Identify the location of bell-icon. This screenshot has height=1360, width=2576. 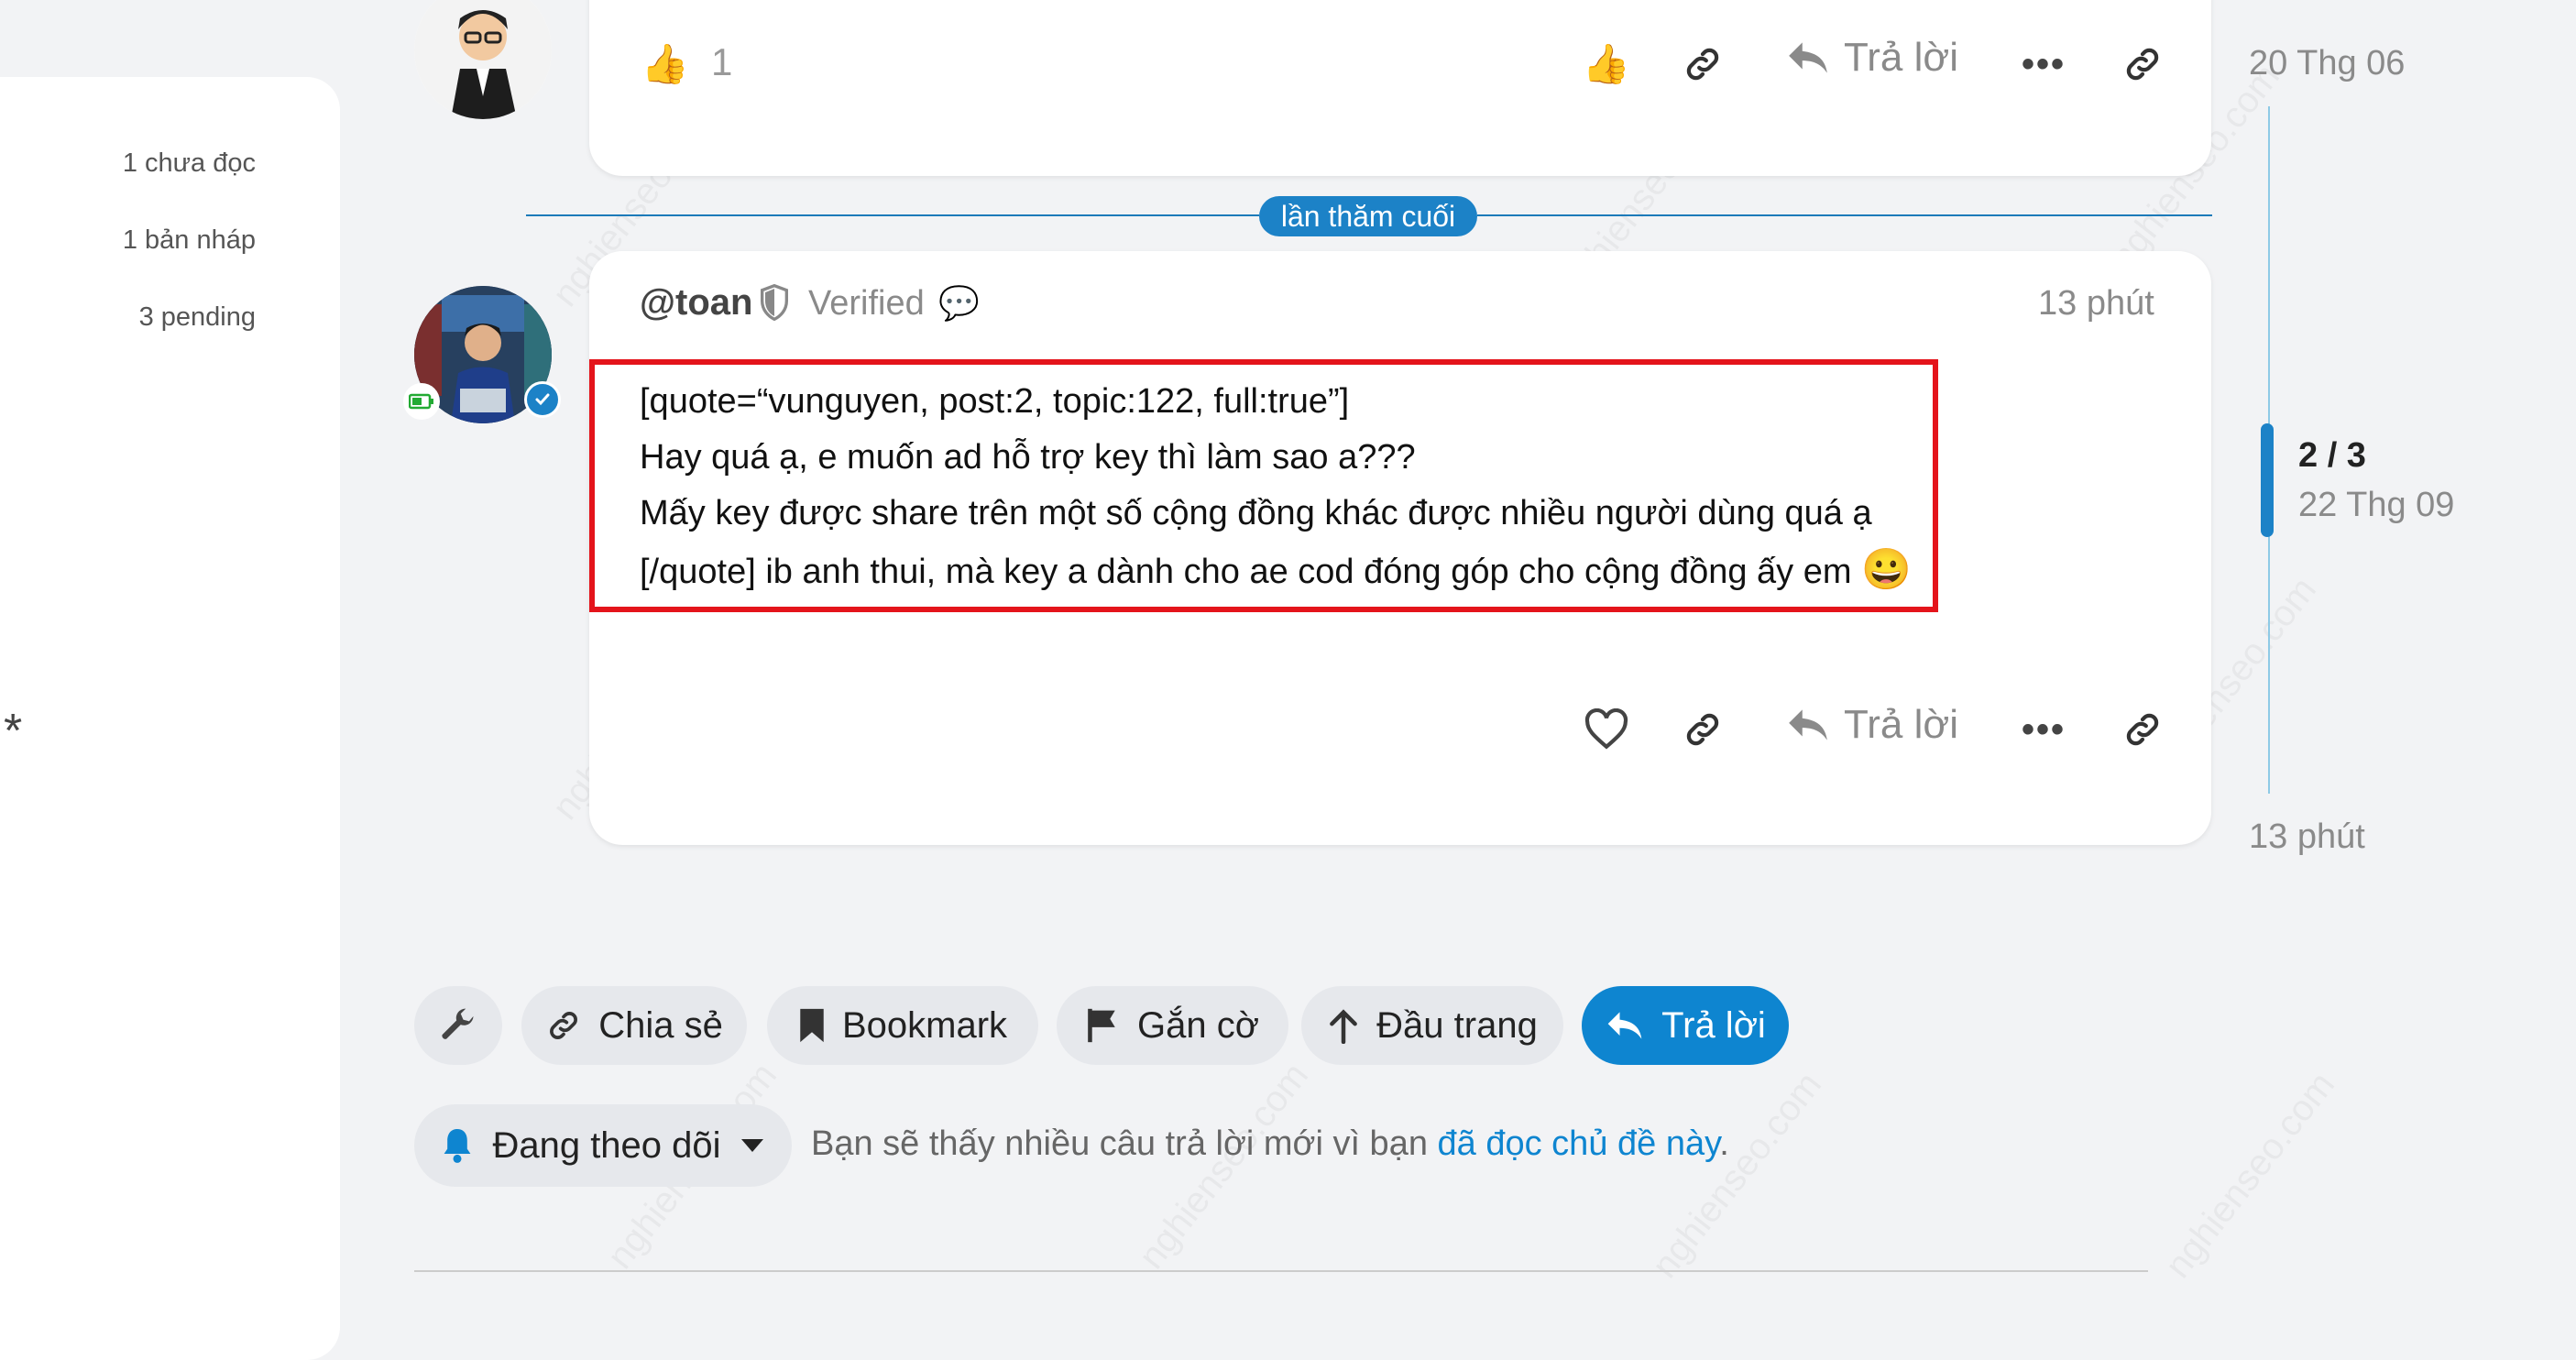
(457, 1146).